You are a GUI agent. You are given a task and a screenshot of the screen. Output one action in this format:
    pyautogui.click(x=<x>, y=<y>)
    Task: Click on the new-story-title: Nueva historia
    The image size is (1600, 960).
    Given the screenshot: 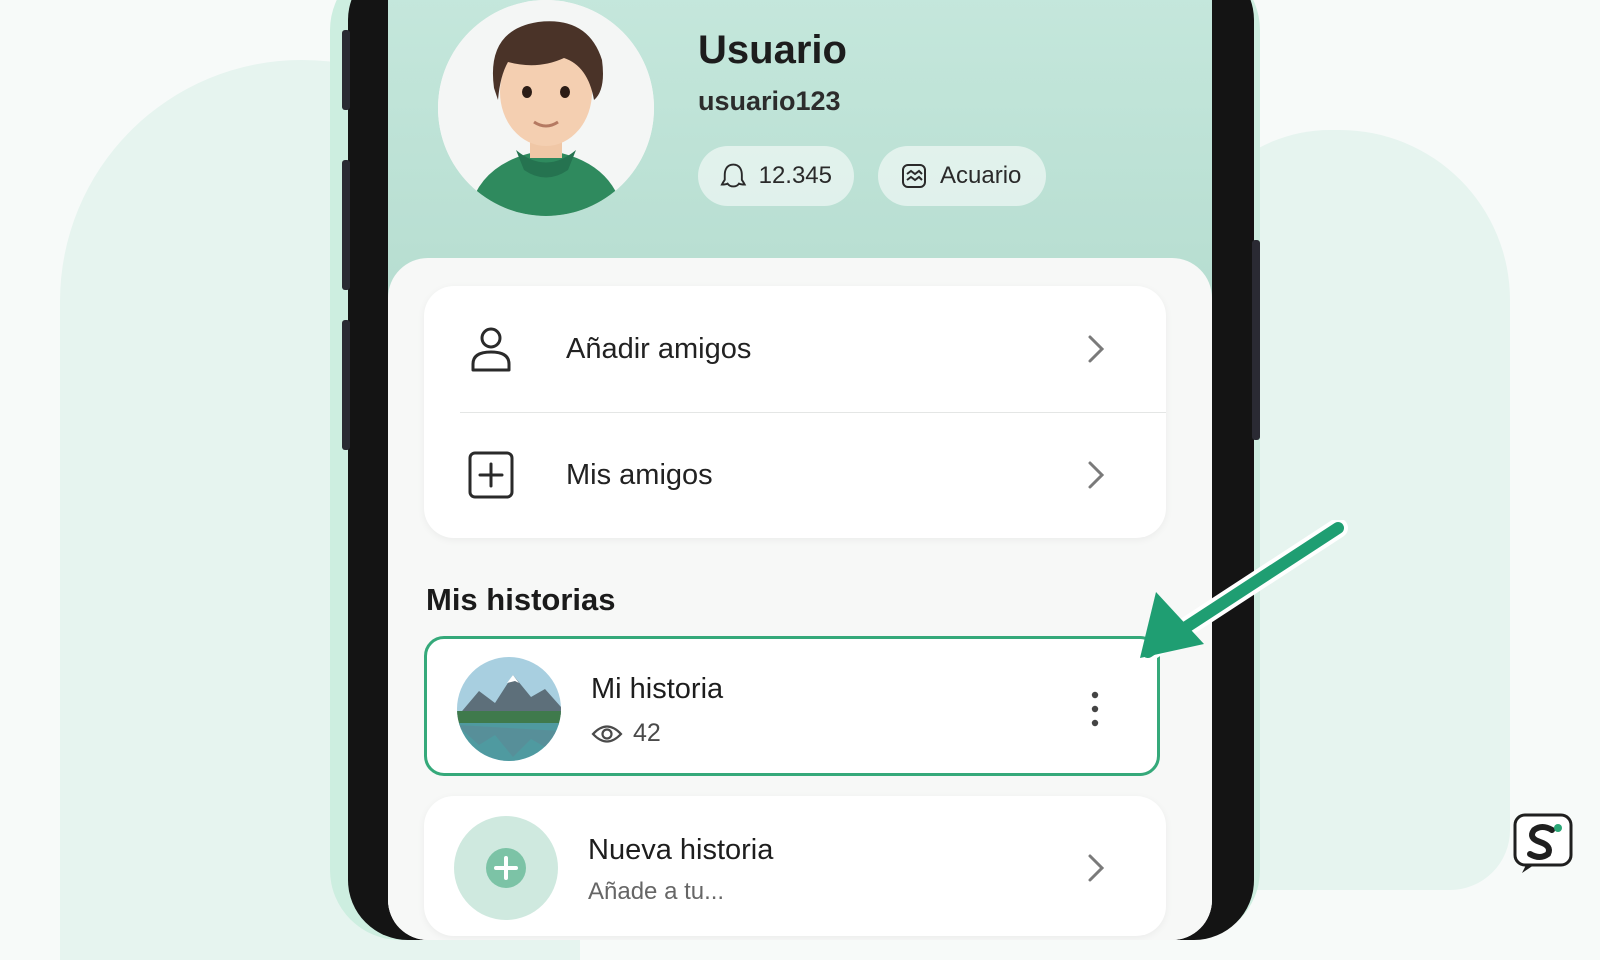 What is the action you would take?
    pyautogui.click(x=681, y=850)
    